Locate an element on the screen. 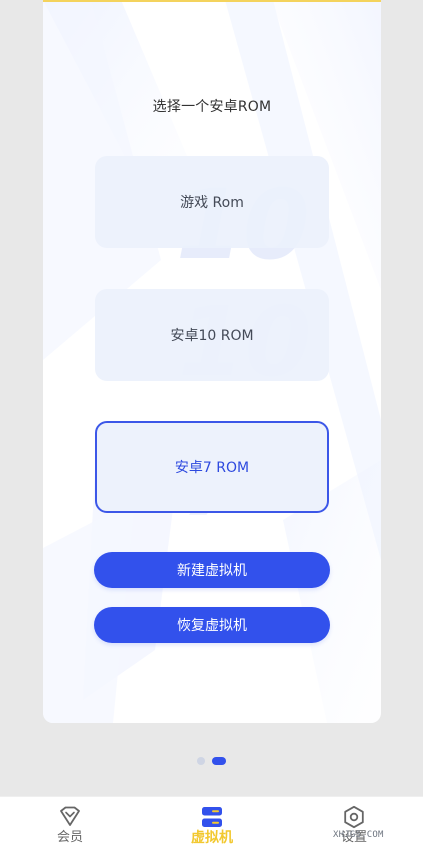  rom-option-game: 游戏 Rom is located at coordinates (212, 202).